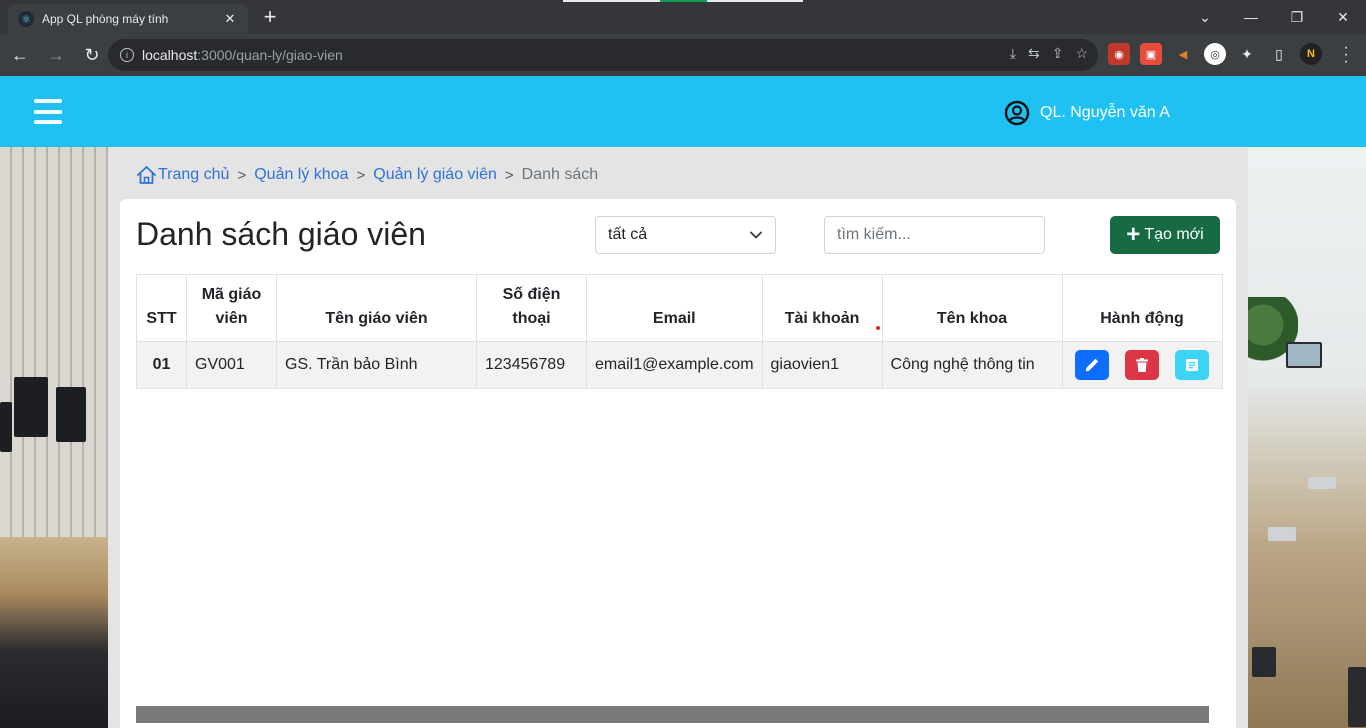 The image size is (1366, 728). What do you see at coordinates (683, 17) in the screenshot?
I see `browser-tabstrip: ⚛ App QL phòng máy tính ✕ + ⌄ — ❐ ✕` at bounding box center [683, 17].